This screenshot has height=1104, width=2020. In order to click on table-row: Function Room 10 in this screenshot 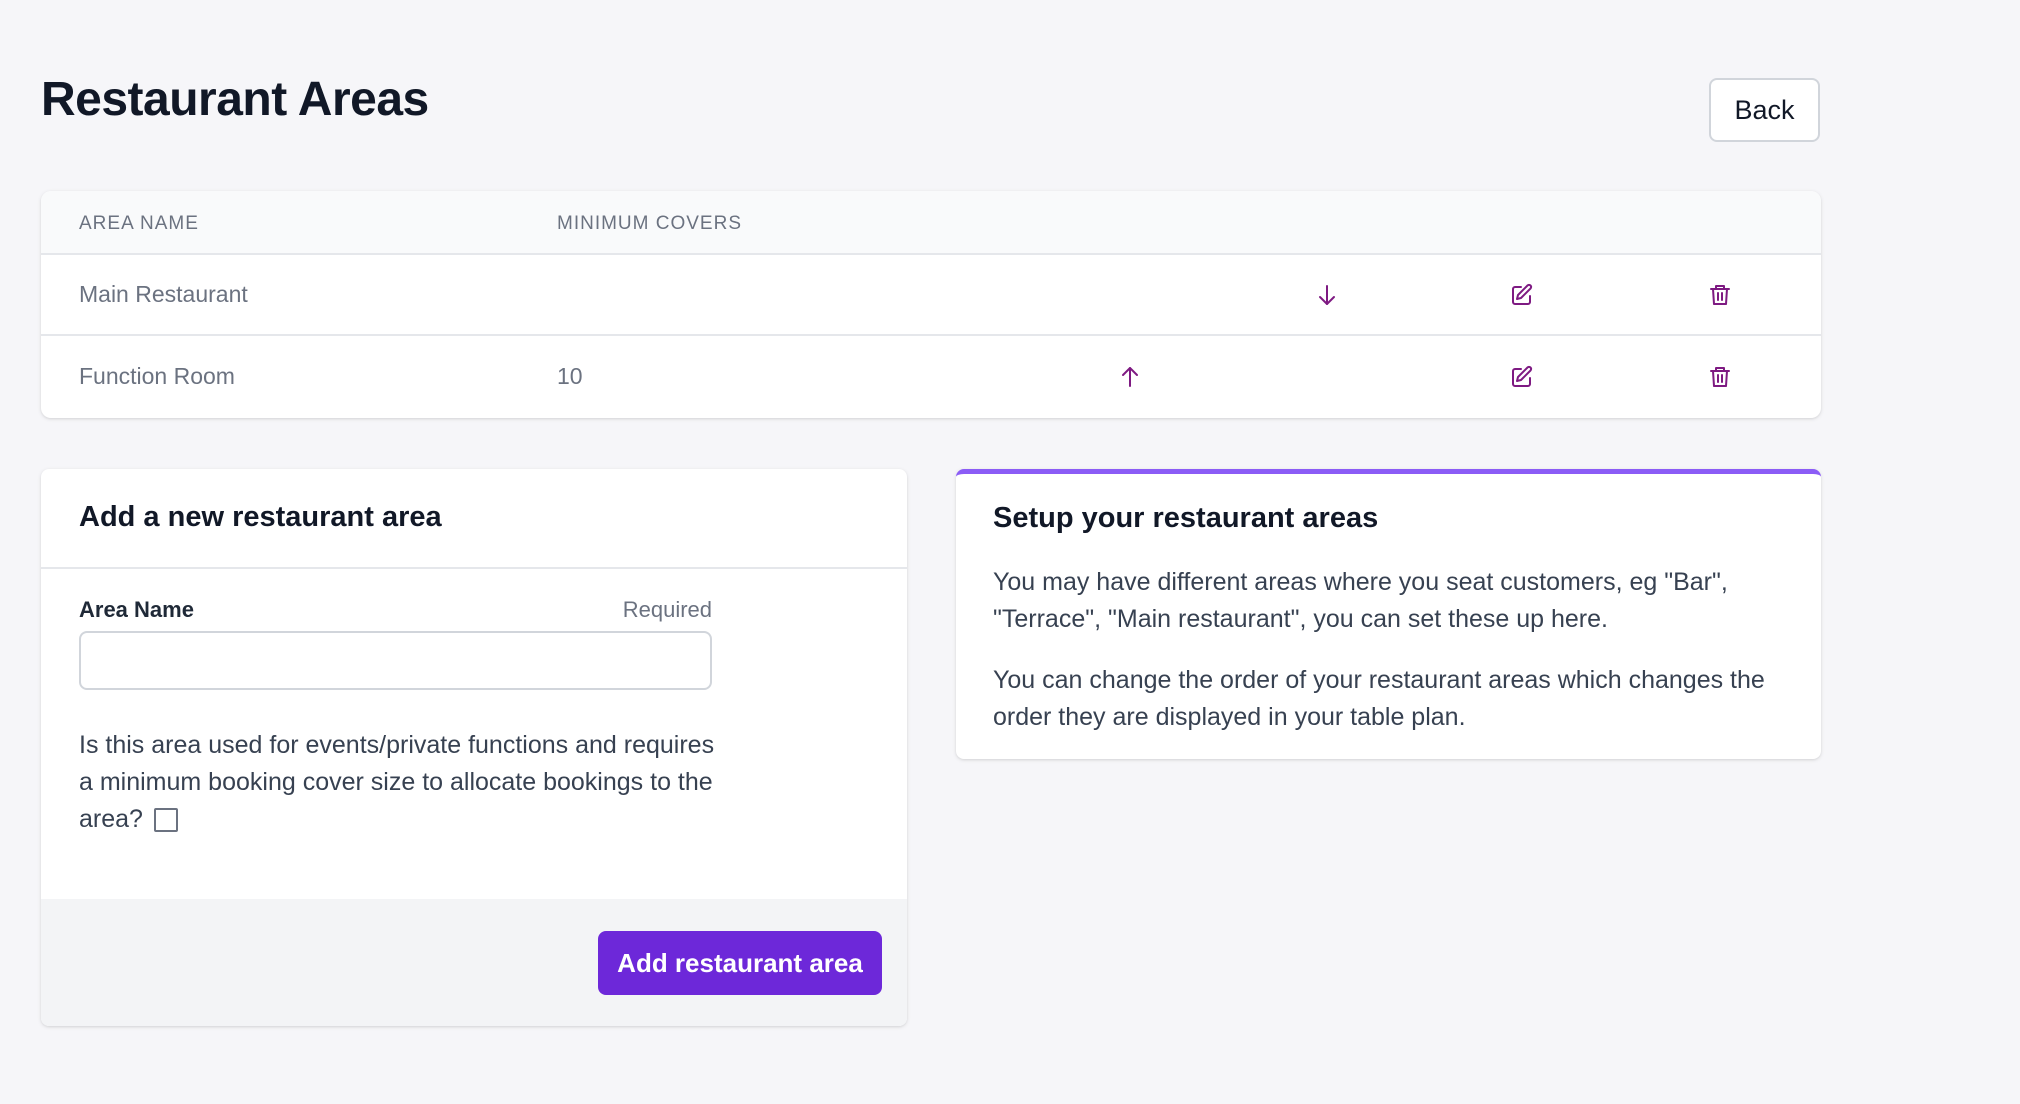, I will do `click(931, 377)`.